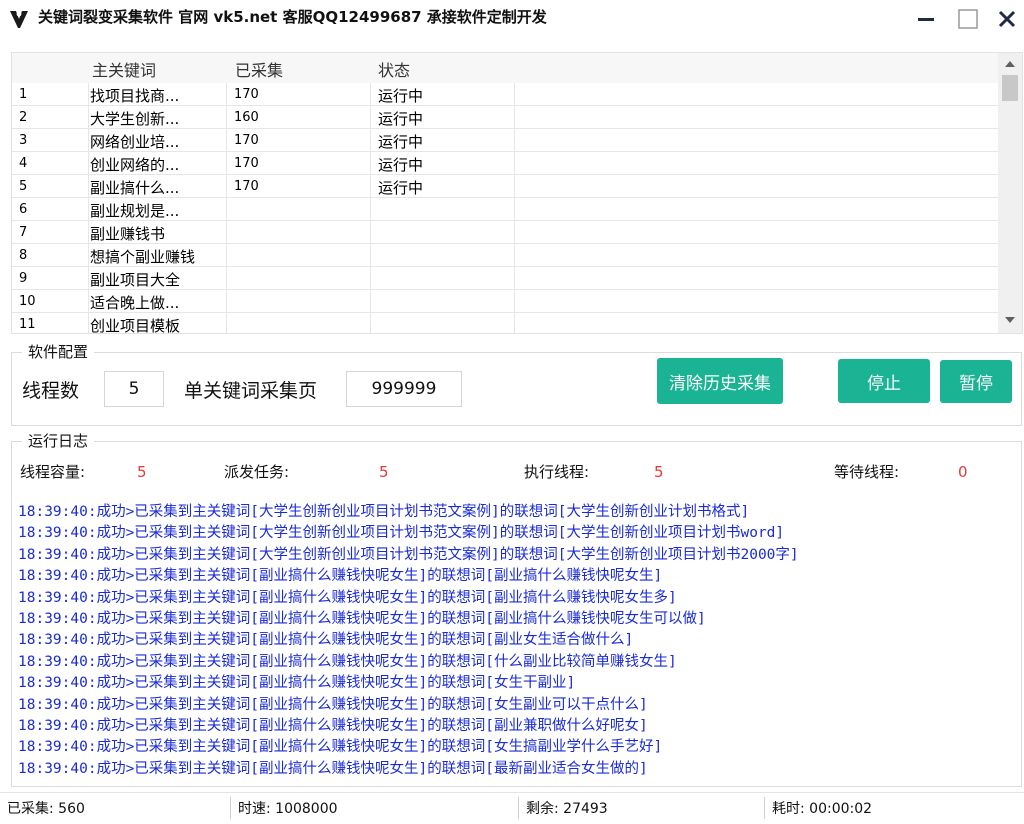 This screenshot has height=824, width=1024. I want to click on elapsed-time: 耗时: 00:00:02, so click(822, 809).